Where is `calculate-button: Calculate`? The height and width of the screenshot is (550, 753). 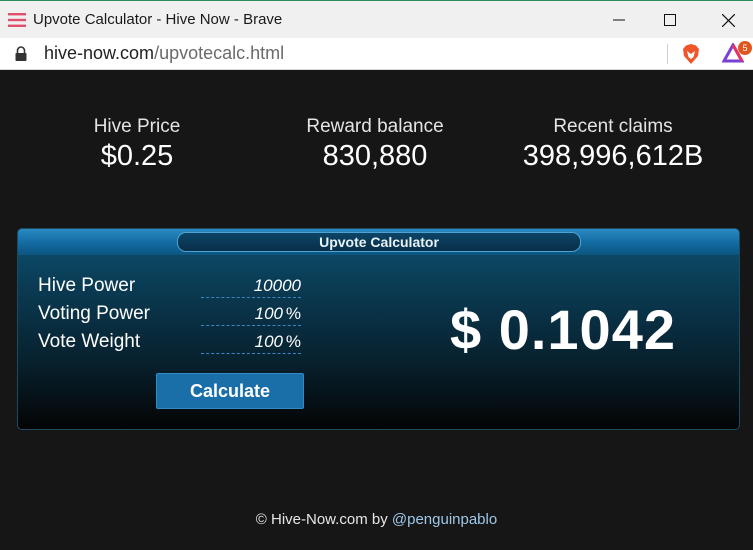
calculate-button: Calculate is located at coordinates (230, 391).